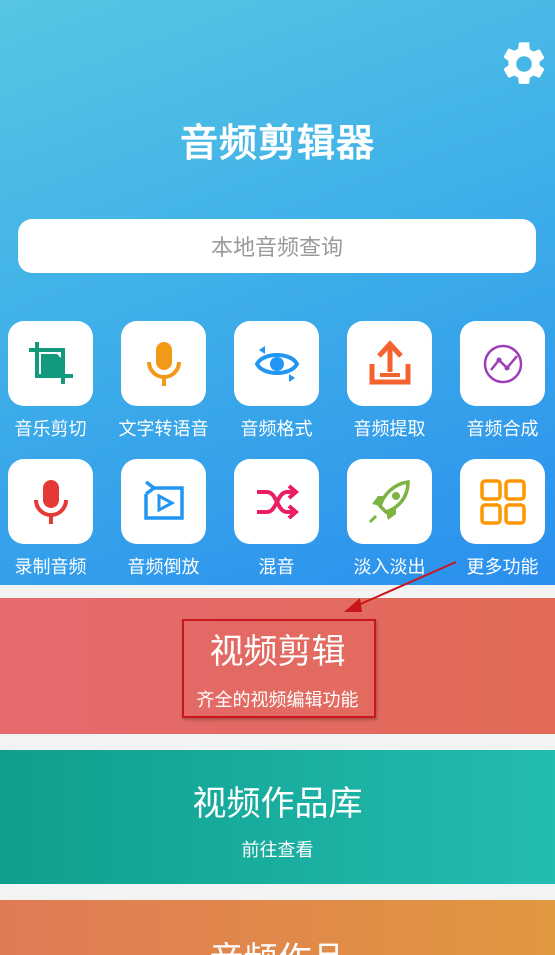 This screenshot has width=555, height=955. I want to click on tool-record-audio: 录制音频, so click(56, 524).